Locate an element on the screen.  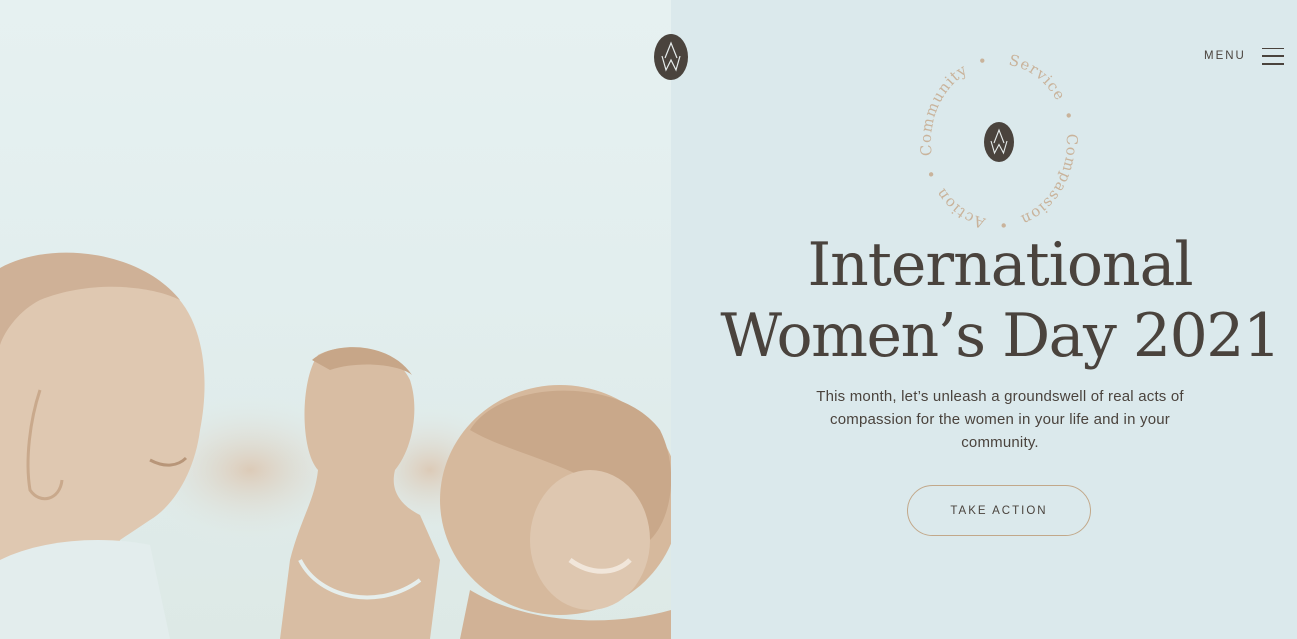
site-logo is located at coordinates (671, 57).